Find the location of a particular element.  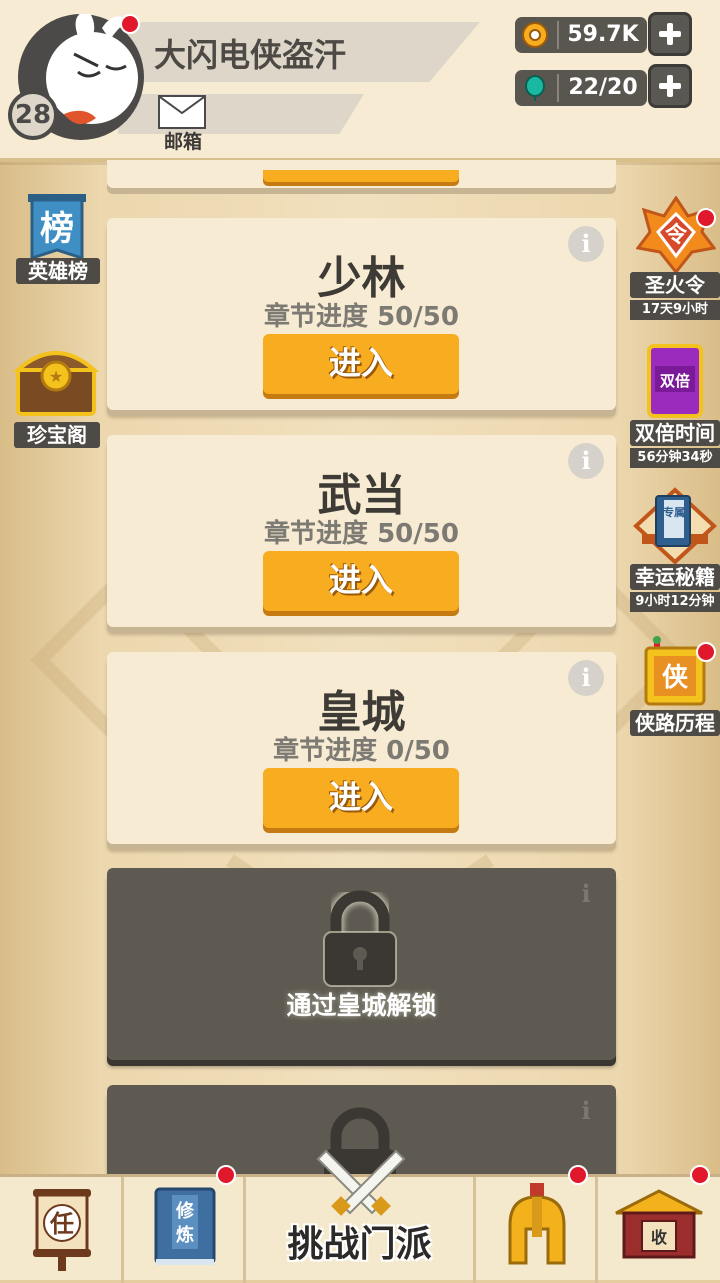

gem-value: 22/20 is located at coordinates (603, 87).